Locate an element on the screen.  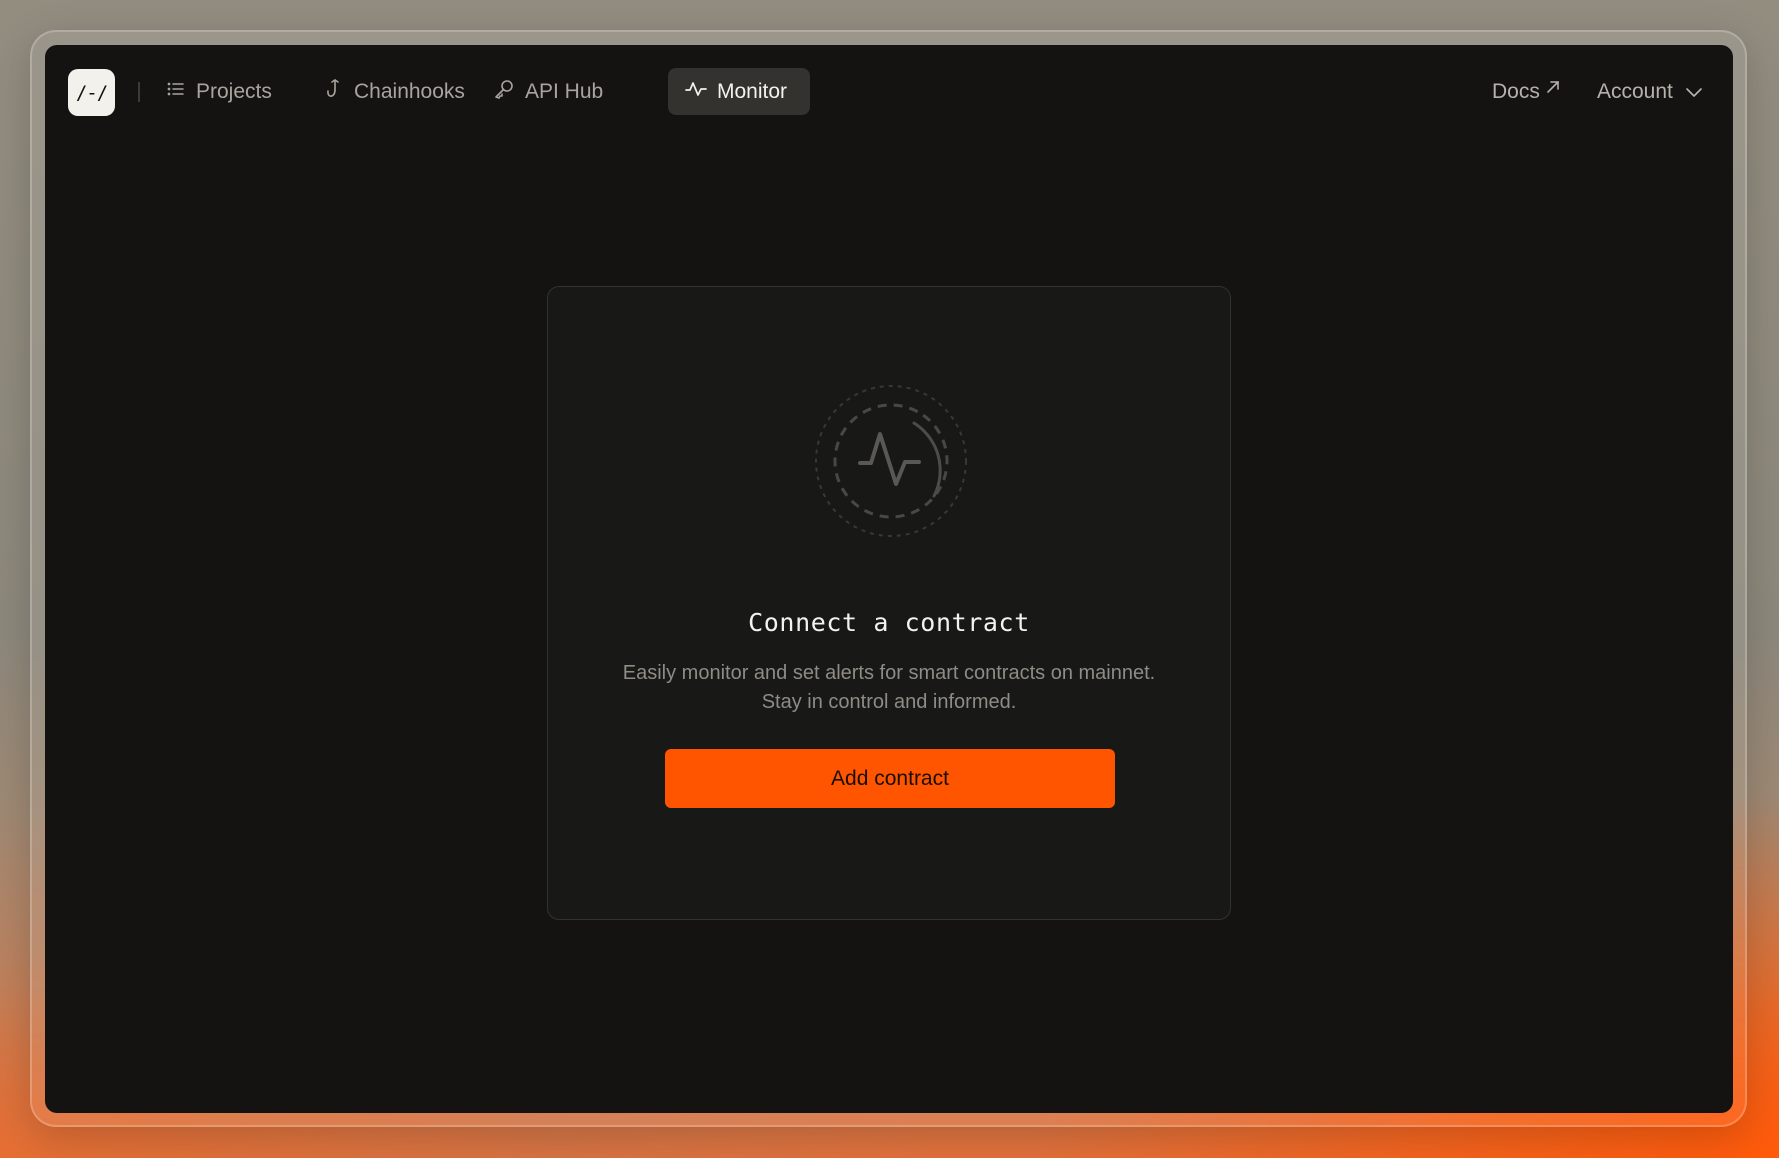
empty-state-title: Connect a contract is located at coordinates (889, 622).